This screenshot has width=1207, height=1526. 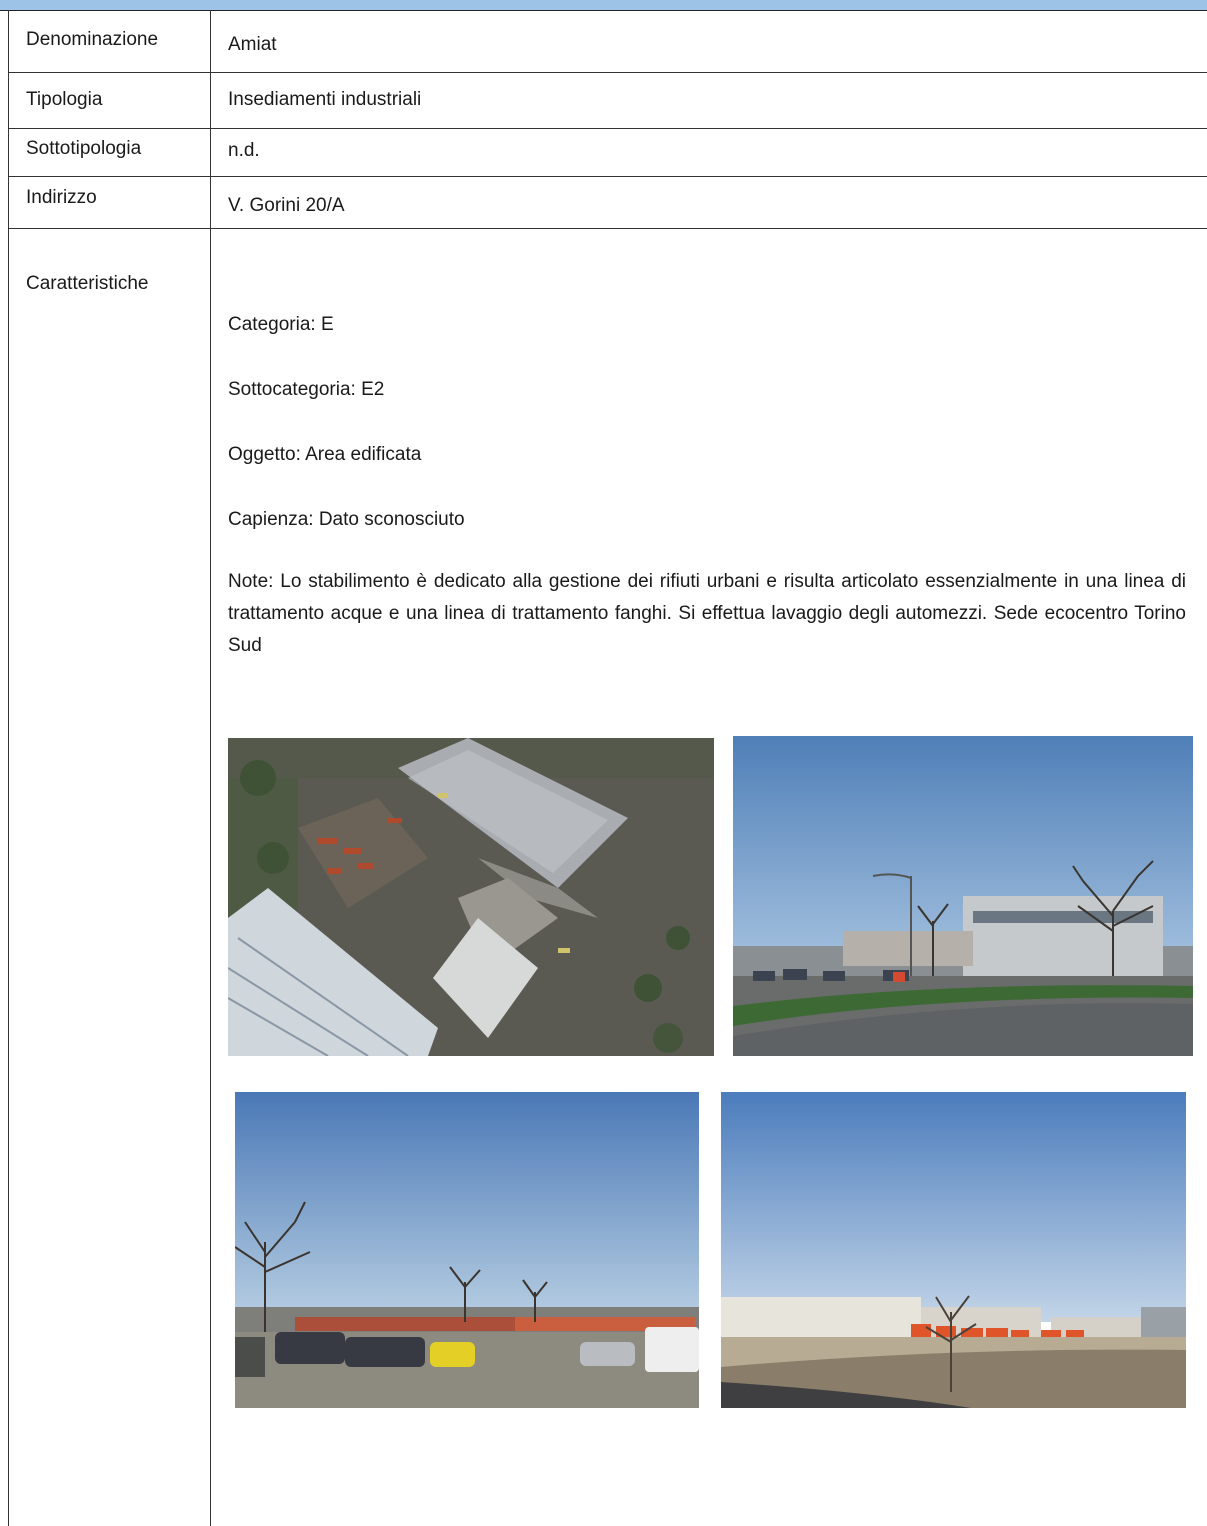 I want to click on field-photo, so click(x=953, y=1250).